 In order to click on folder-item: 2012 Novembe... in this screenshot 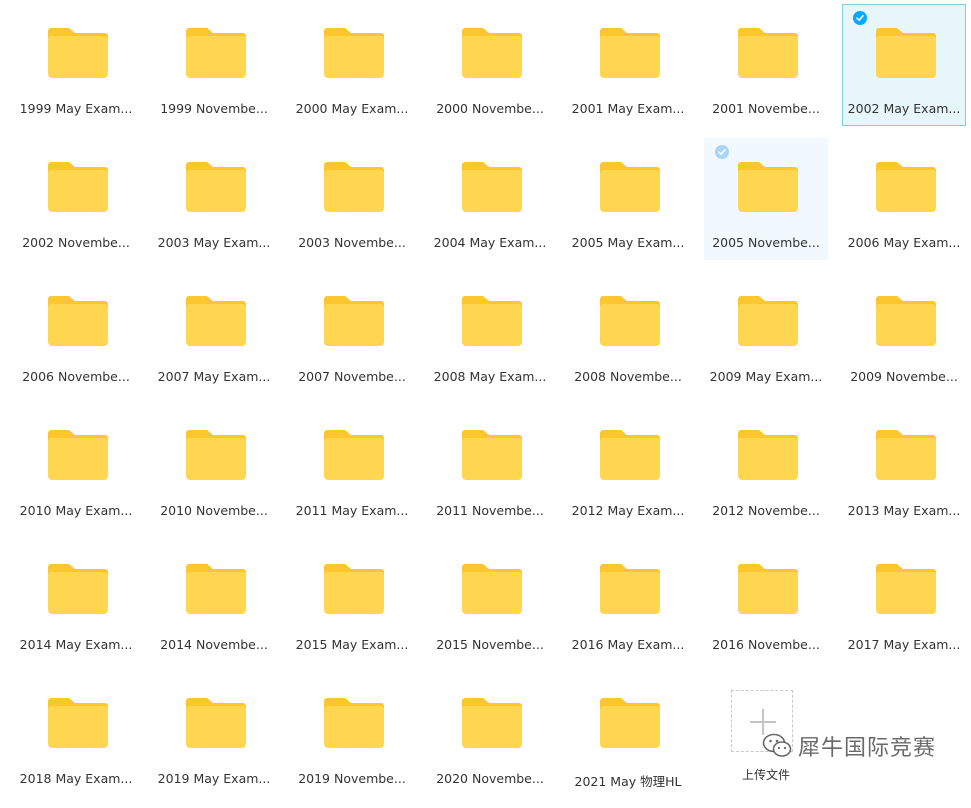, I will do `click(766, 467)`.